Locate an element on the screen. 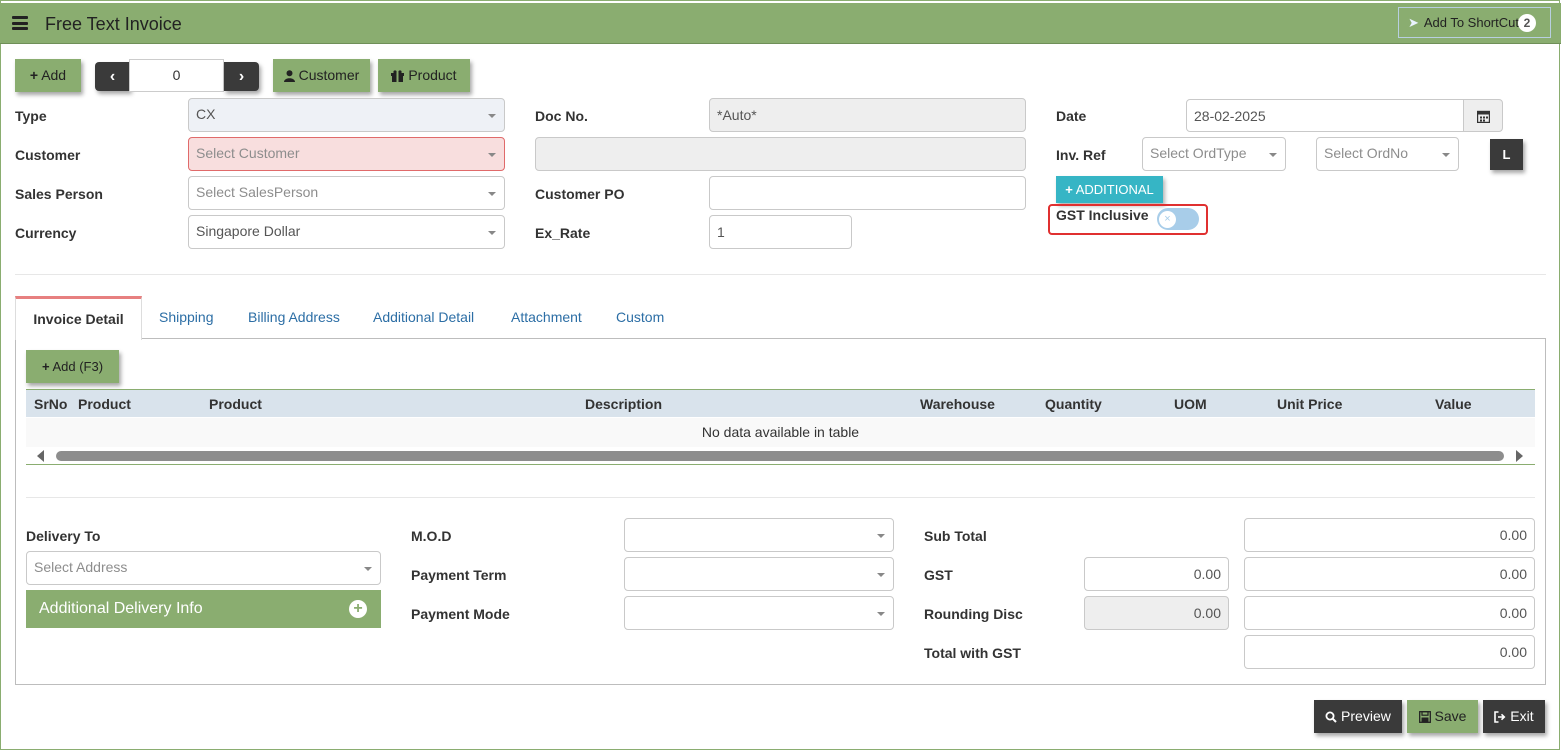 This screenshot has height=751, width=1562. exit-label: Exit is located at coordinates (1522, 716).